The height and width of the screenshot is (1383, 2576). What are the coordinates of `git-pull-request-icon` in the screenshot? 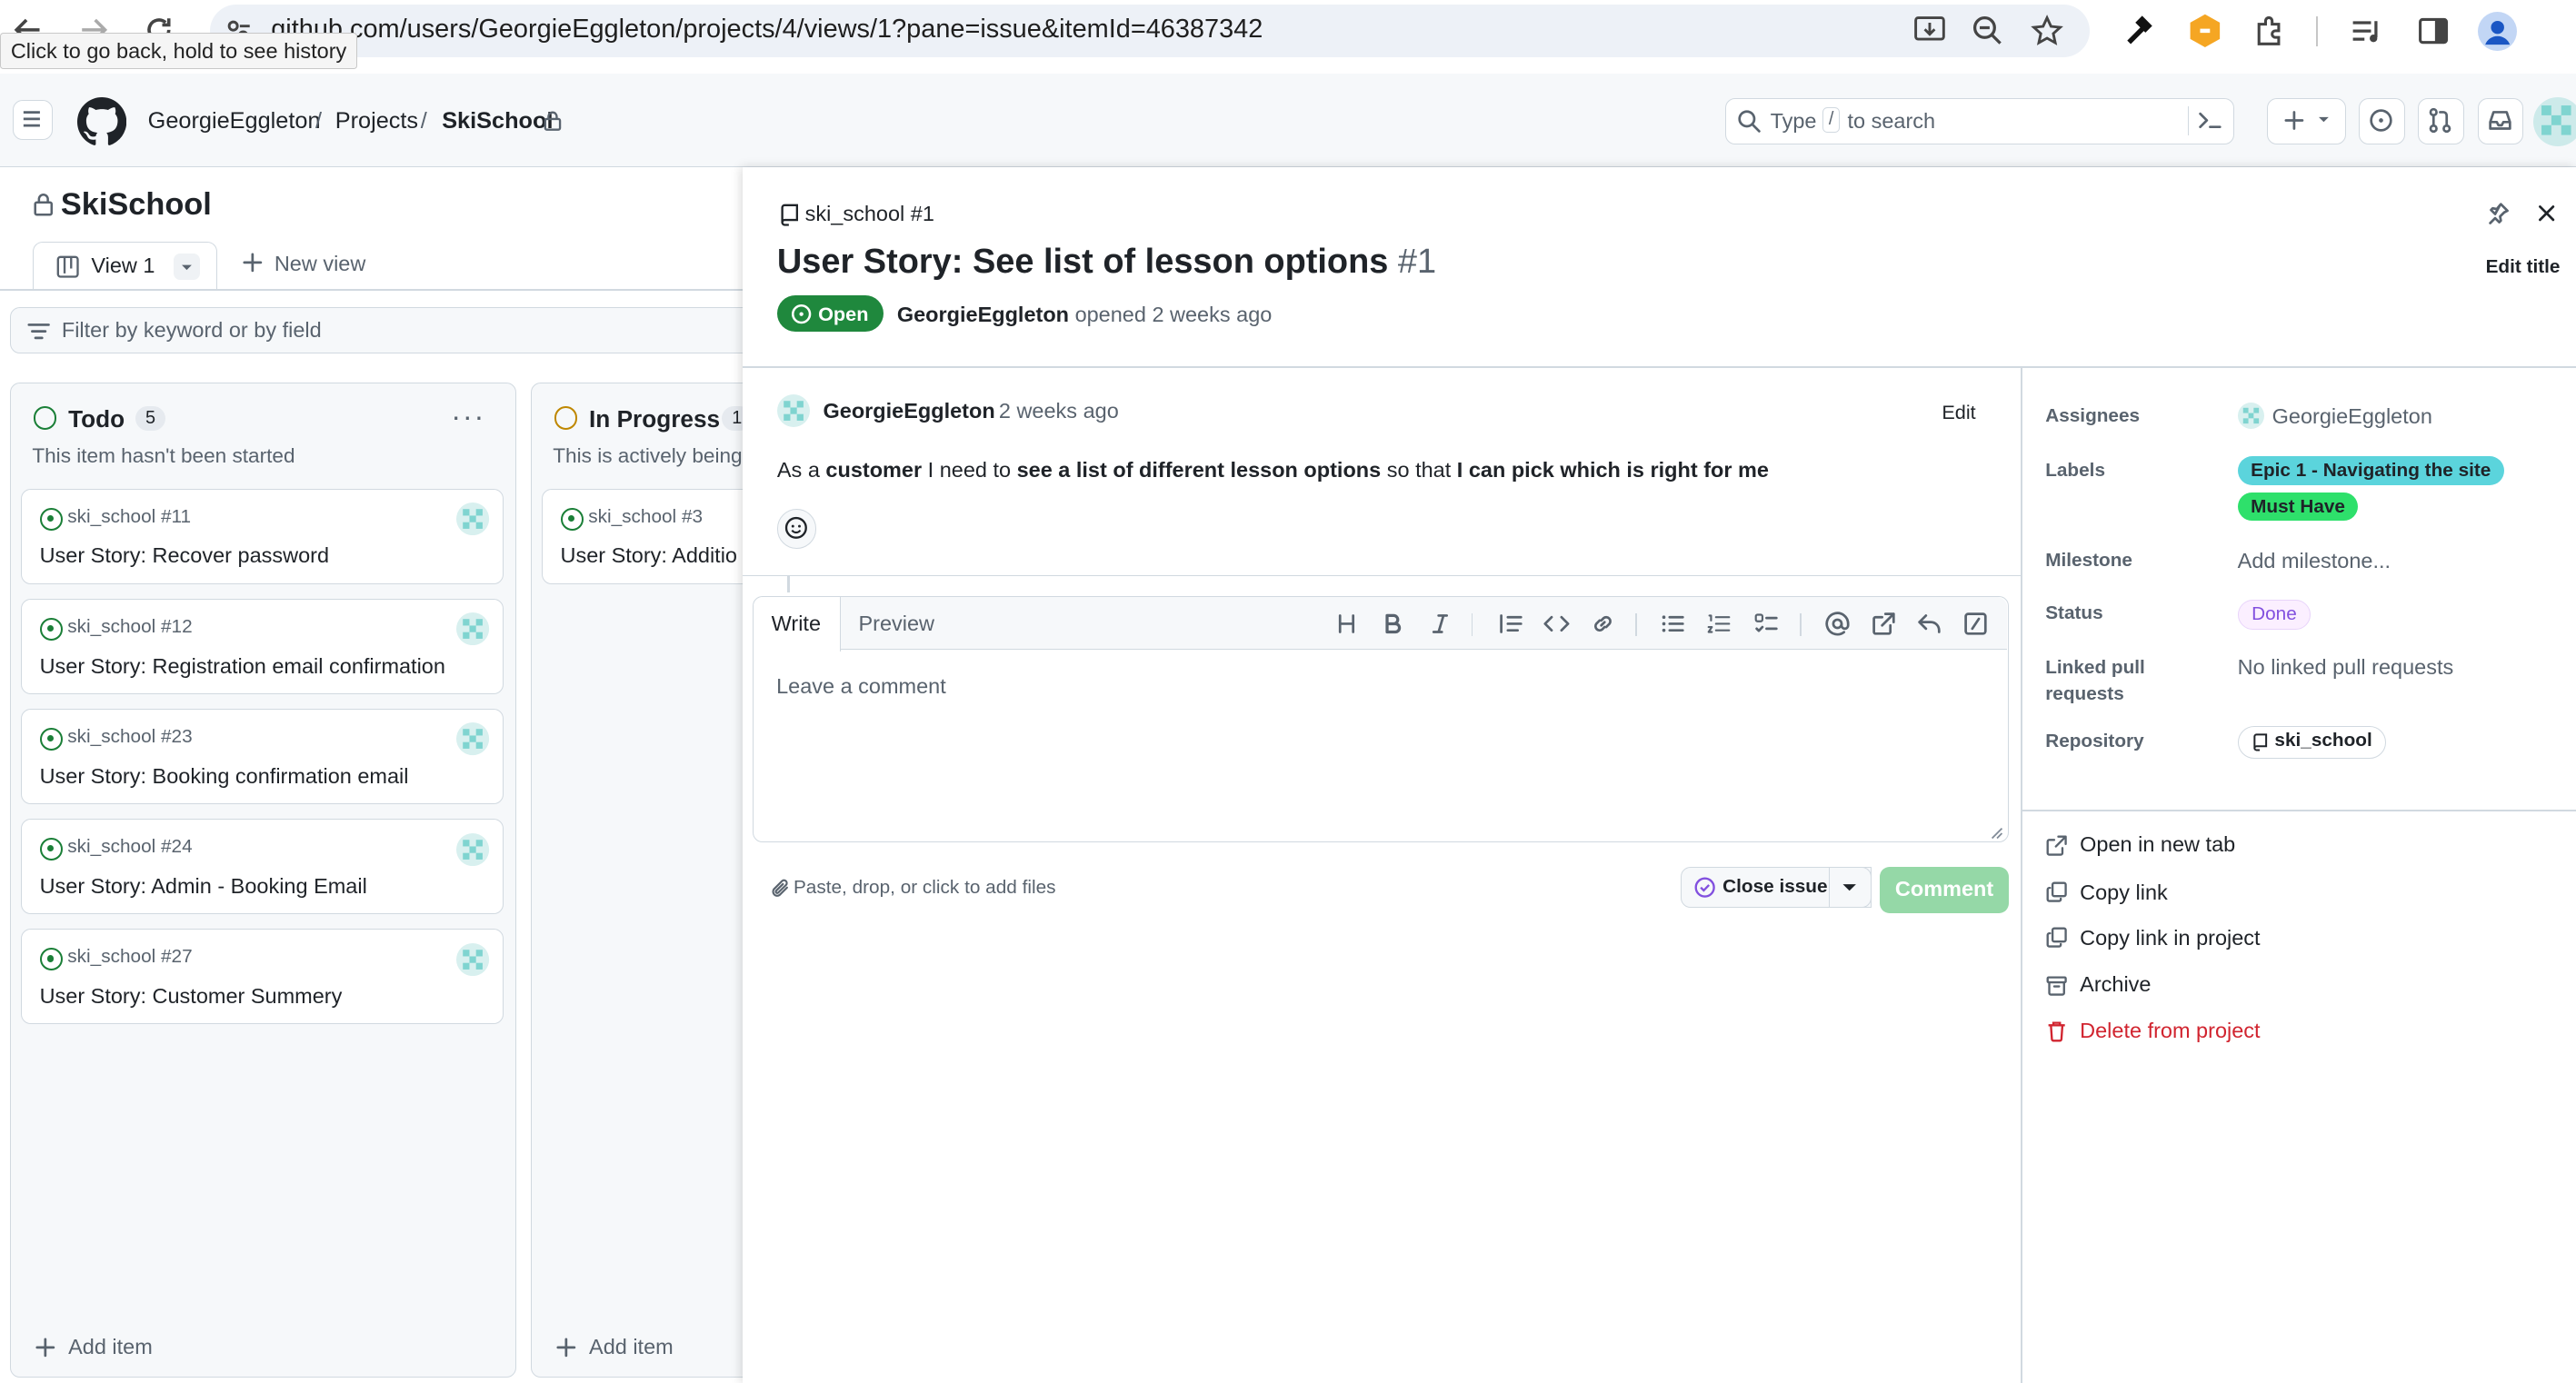 It's located at (2440, 121).